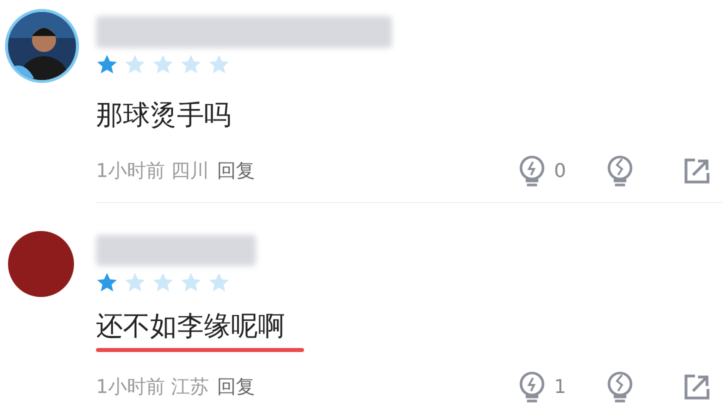 The width and height of the screenshot is (722, 403). What do you see at coordinates (191, 326) in the screenshot?
I see `comment-text: 还不如李缘呢啊` at bounding box center [191, 326].